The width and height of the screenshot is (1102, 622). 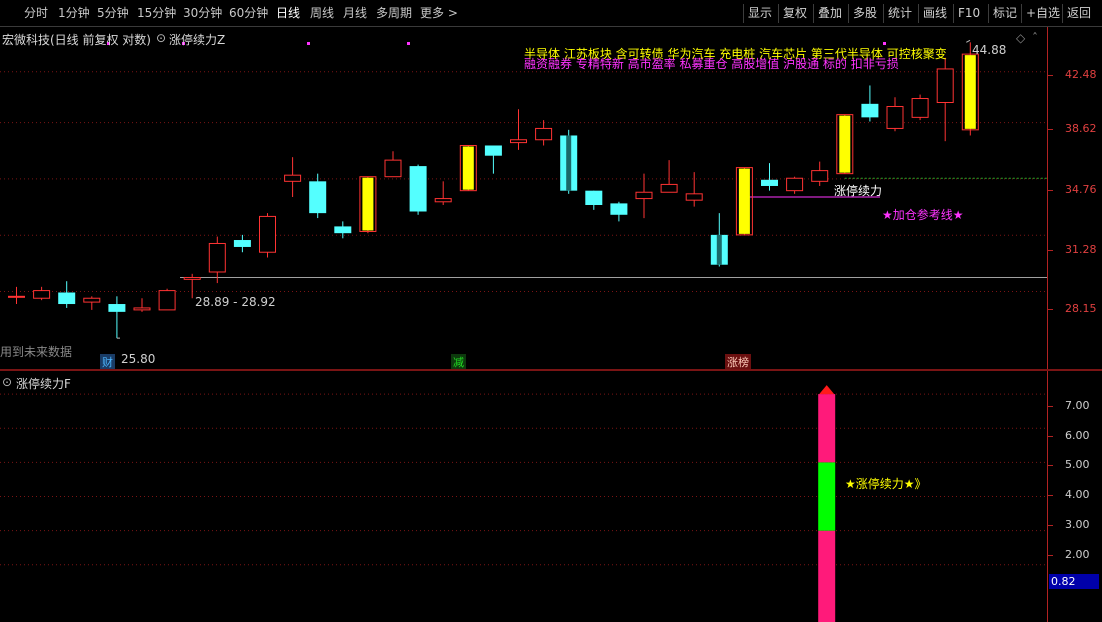 What do you see at coordinates (1081, 128) in the screenshot?
I see `price-axis-label: 38.62` at bounding box center [1081, 128].